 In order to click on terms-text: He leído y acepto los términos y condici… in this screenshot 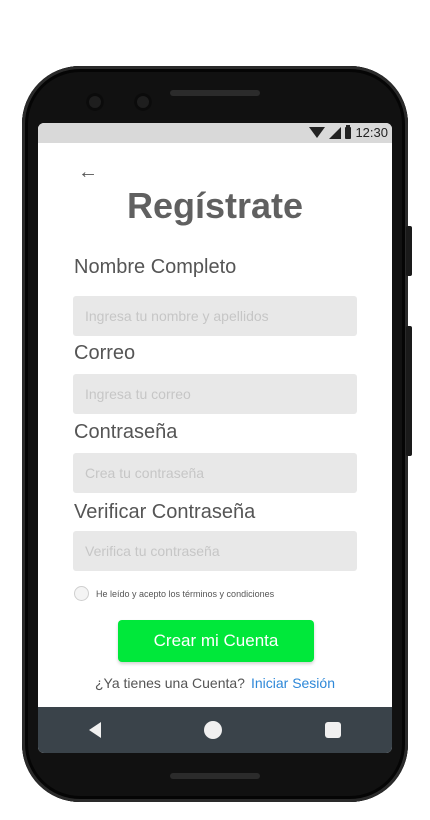, I will do `click(185, 593)`.